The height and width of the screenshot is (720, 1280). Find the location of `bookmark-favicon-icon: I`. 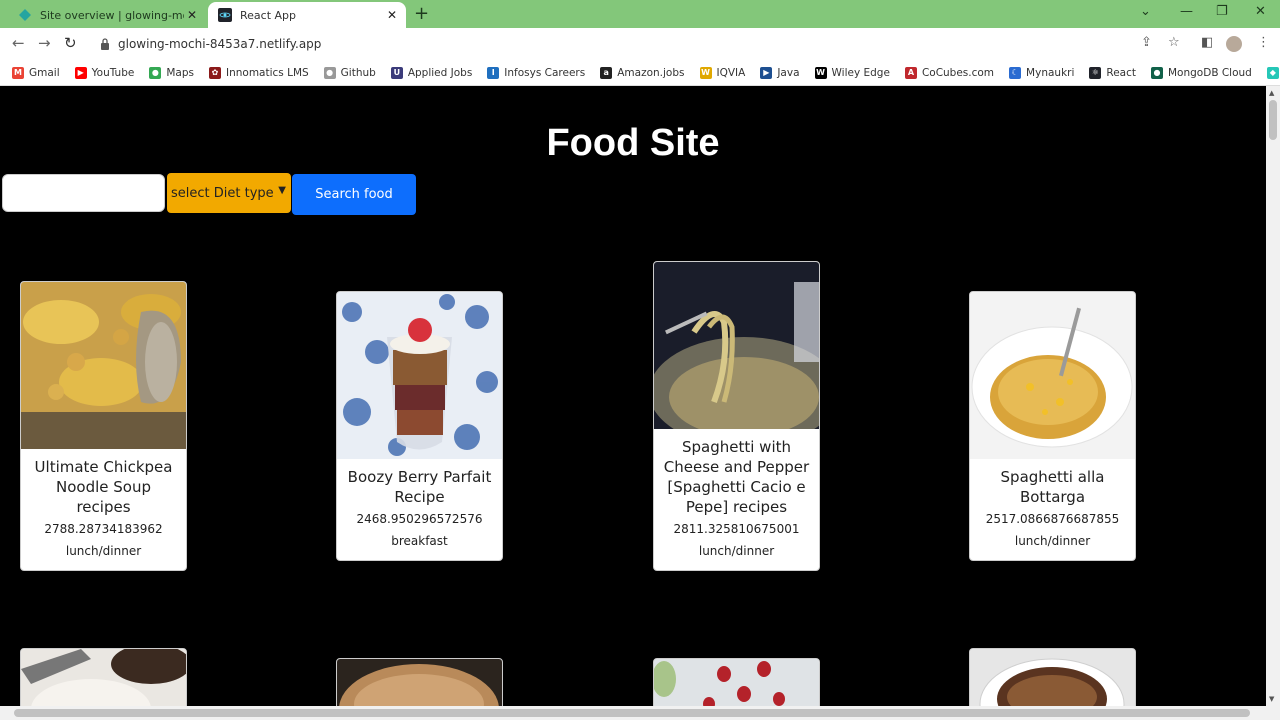

bookmark-favicon-icon: I is located at coordinates (493, 72).